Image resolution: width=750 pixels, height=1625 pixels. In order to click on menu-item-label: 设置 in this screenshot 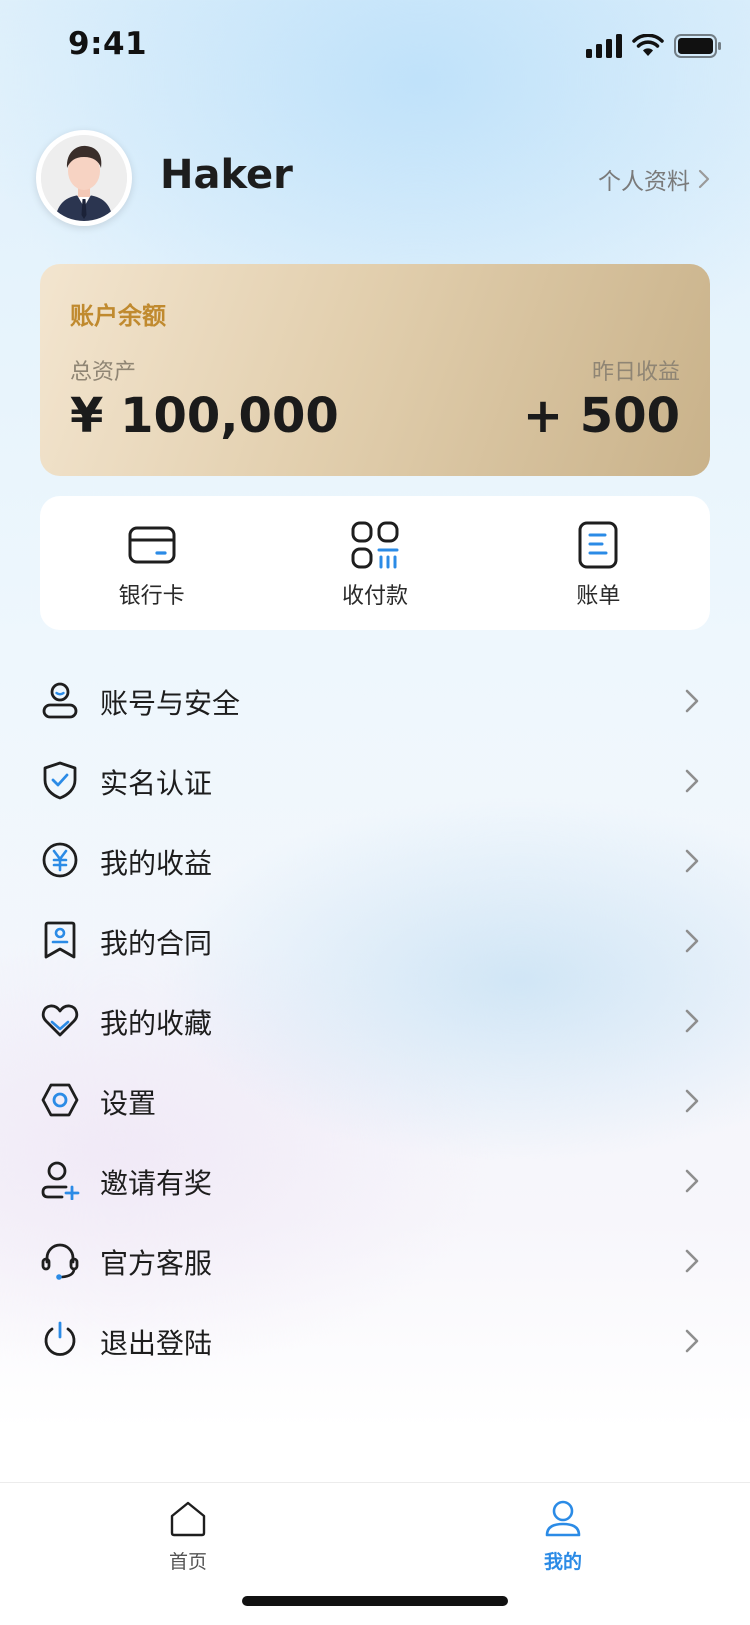, I will do `click(128, 1103)`.